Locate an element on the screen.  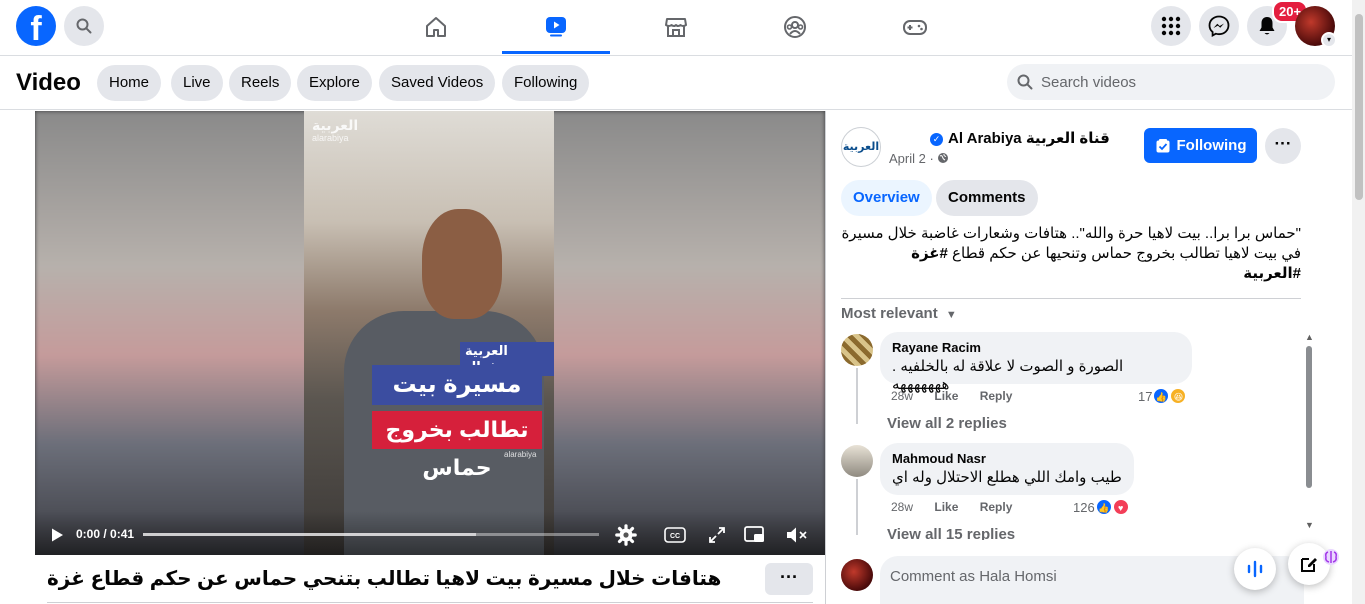
home-icon is located at coordinates (436, 27).